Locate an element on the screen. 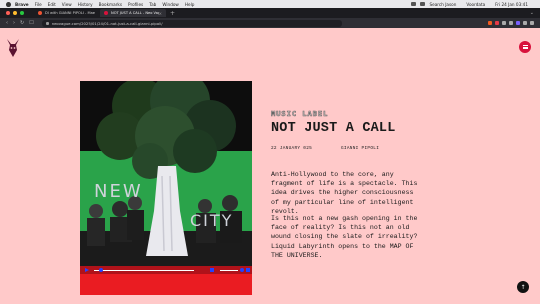 This screenshot has width=540, height=304. status-voordata: Voordata is located at coordinates (475, 4).